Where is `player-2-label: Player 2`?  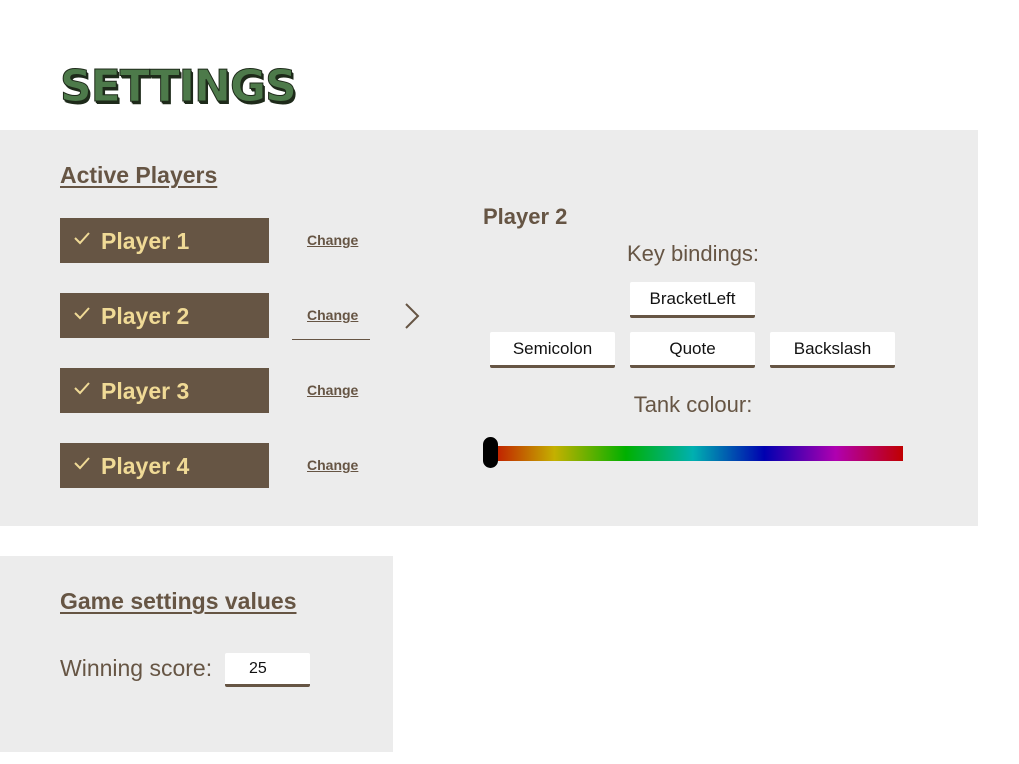 player-2-label: Player 2 is located at coordinates (145, 316).